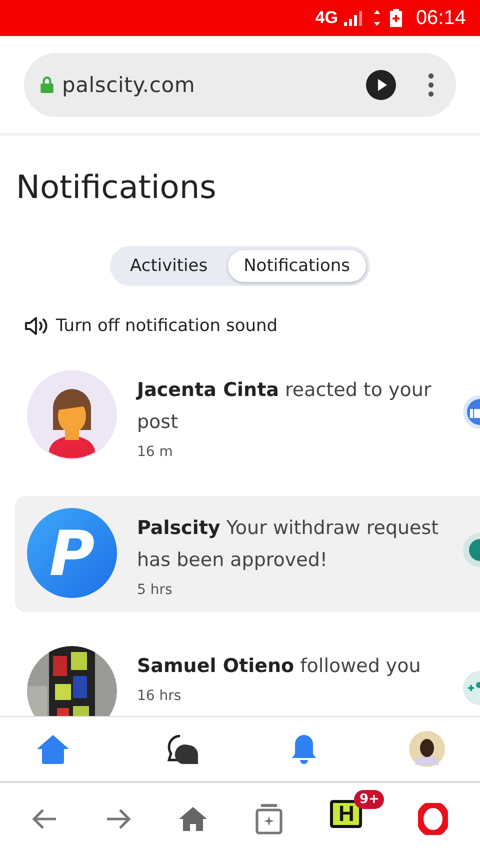 The width and height of the screenshot is (480, 854). Describe the element at coordinates (183, 749) in the screenshot. I see `chat-icon` at that location.